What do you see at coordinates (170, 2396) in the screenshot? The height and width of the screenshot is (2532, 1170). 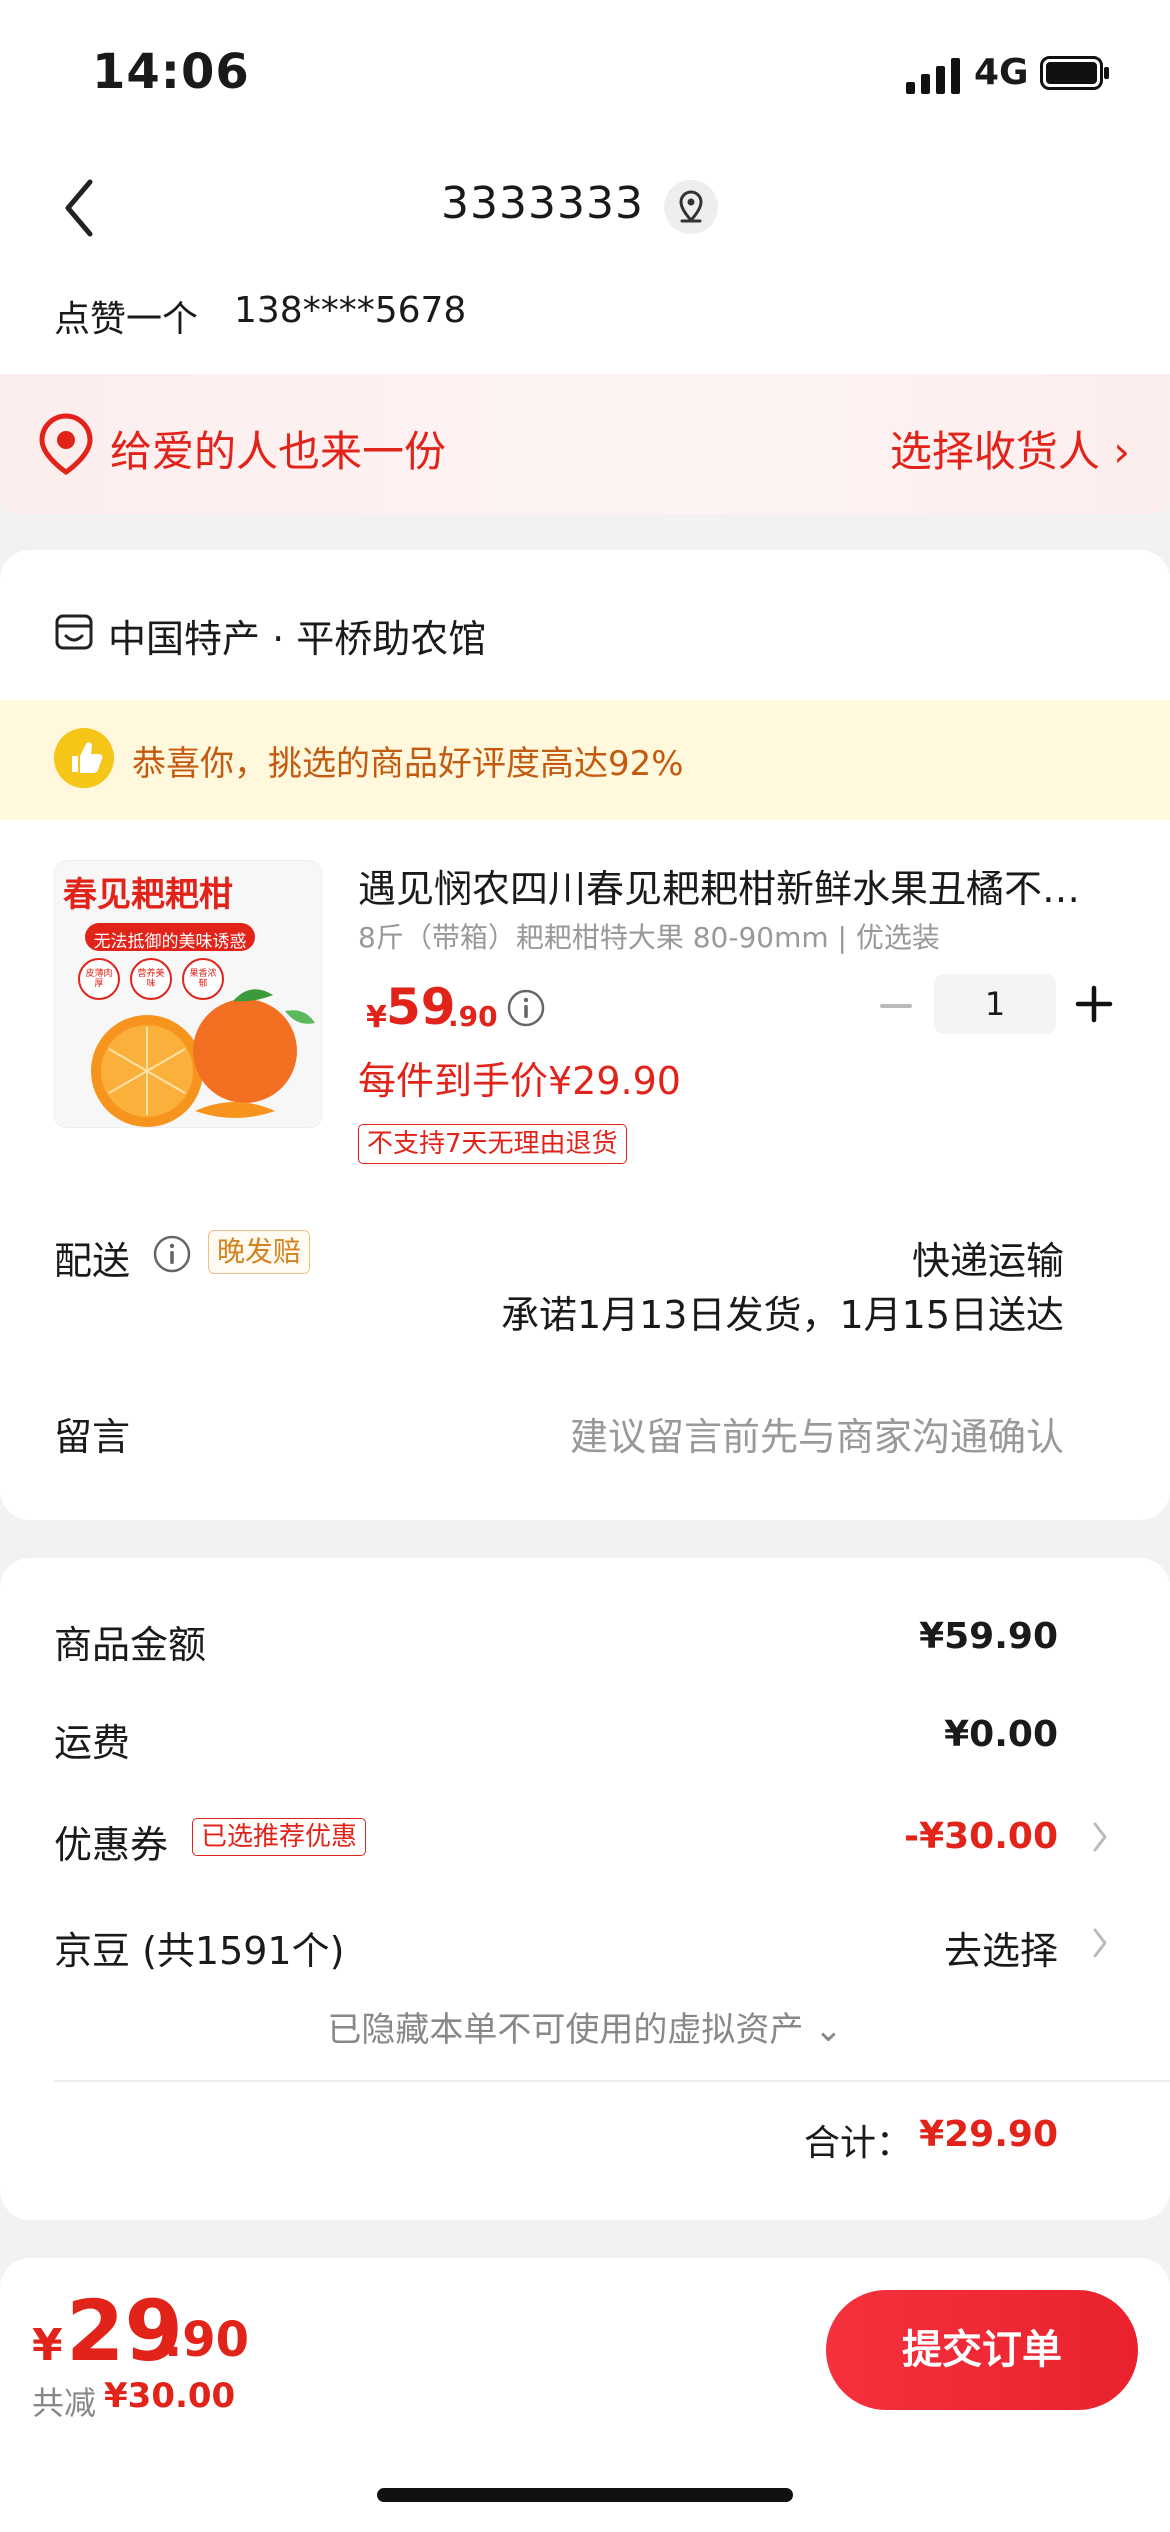 I see `saved-value: ¥30.00` at bounding box center [170, 2396].